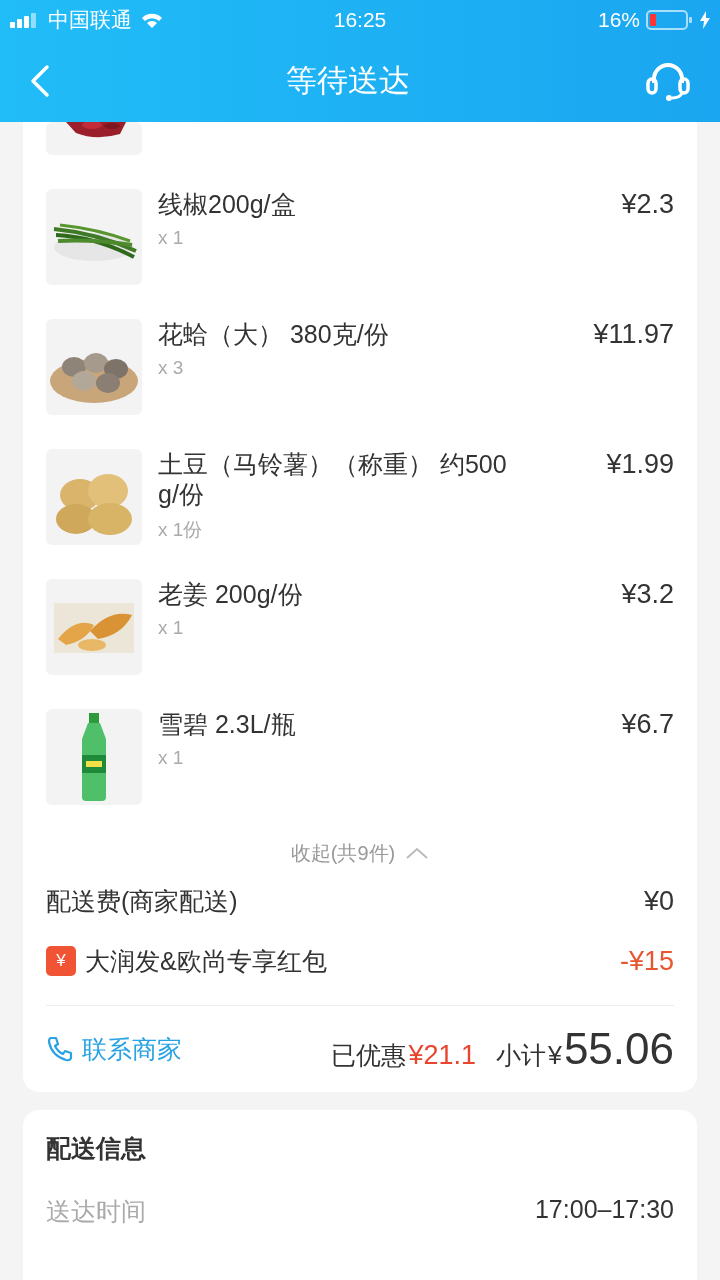  I want to click on fee-amount: ¥0, so click(658, 901).